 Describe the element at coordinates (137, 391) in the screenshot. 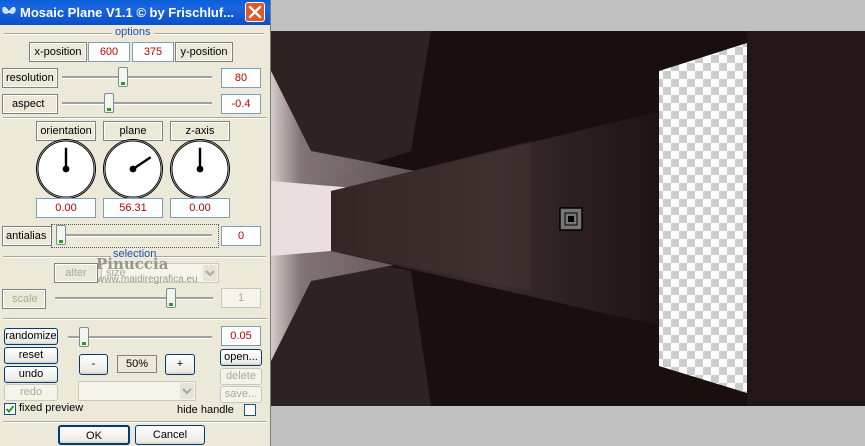

I see `preset-dropdown` at that location.